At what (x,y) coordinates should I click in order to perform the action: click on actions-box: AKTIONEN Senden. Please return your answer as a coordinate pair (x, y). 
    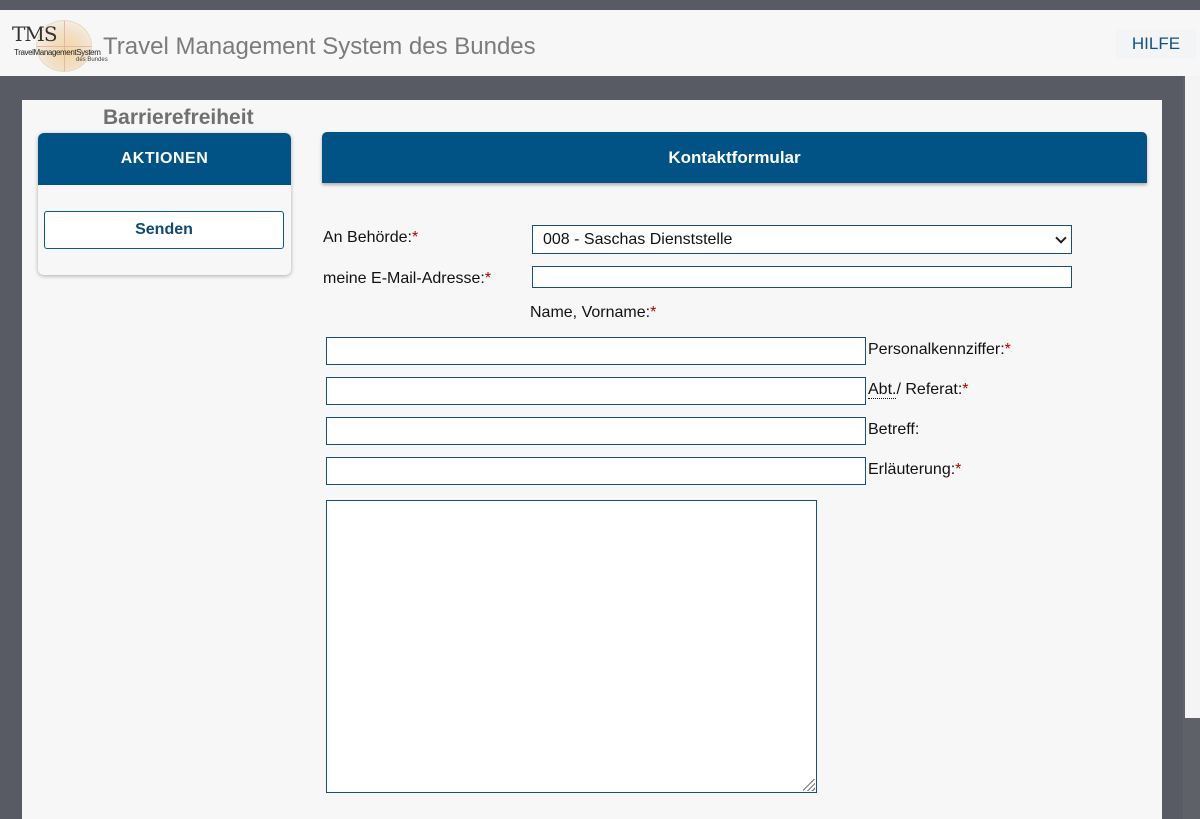
    Looking at the image, I should click on (164, 204).